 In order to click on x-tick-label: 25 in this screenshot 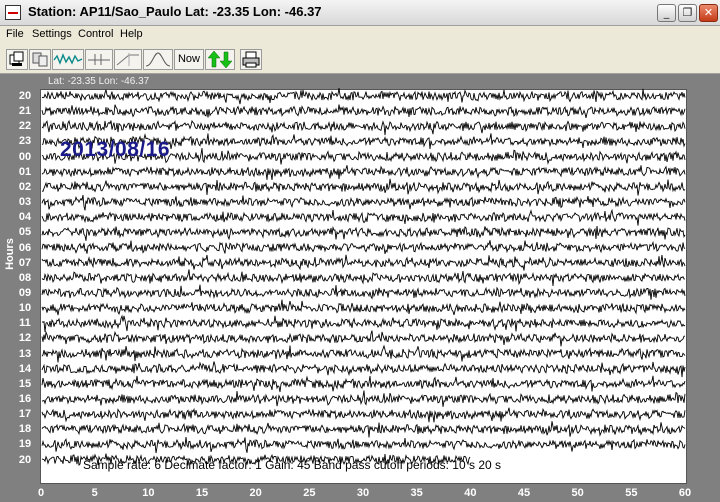, I will do `click(309, 493)`.